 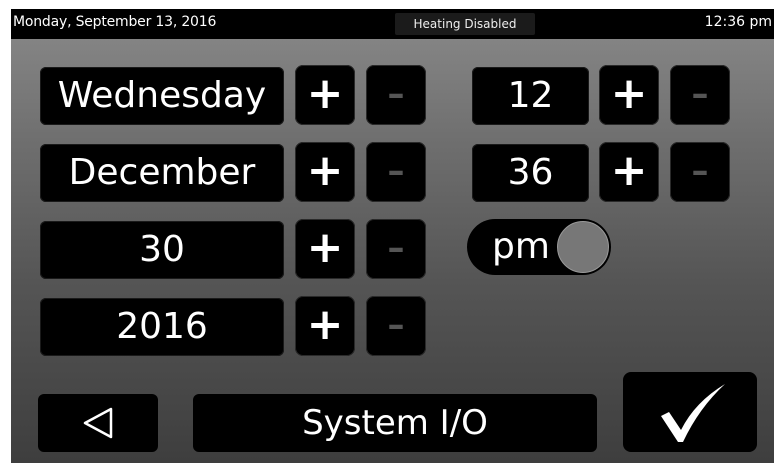 I want to click on status-date: Monday, September 13, 2016, so click(x=115, y=22).